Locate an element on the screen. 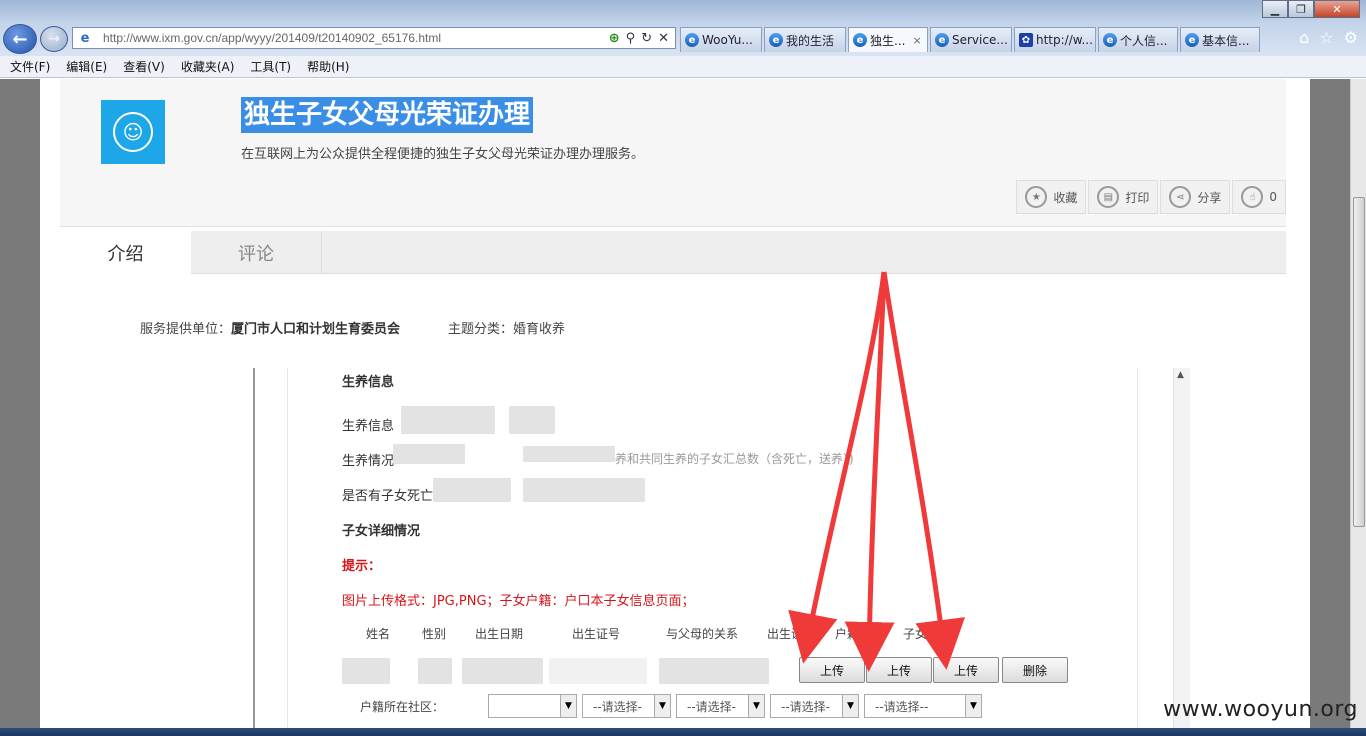  hukou-community-label: 户籍所在社区： is located at coordinates (402, 707).